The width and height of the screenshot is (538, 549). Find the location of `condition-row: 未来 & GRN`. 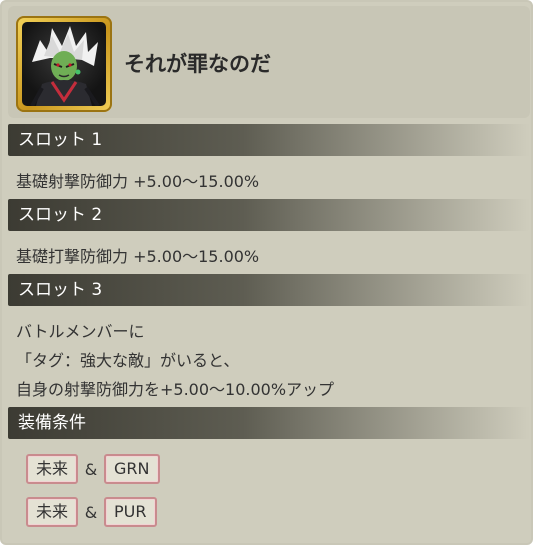

condition-row: 未来 & GRN is located at coordinates (93, 469).